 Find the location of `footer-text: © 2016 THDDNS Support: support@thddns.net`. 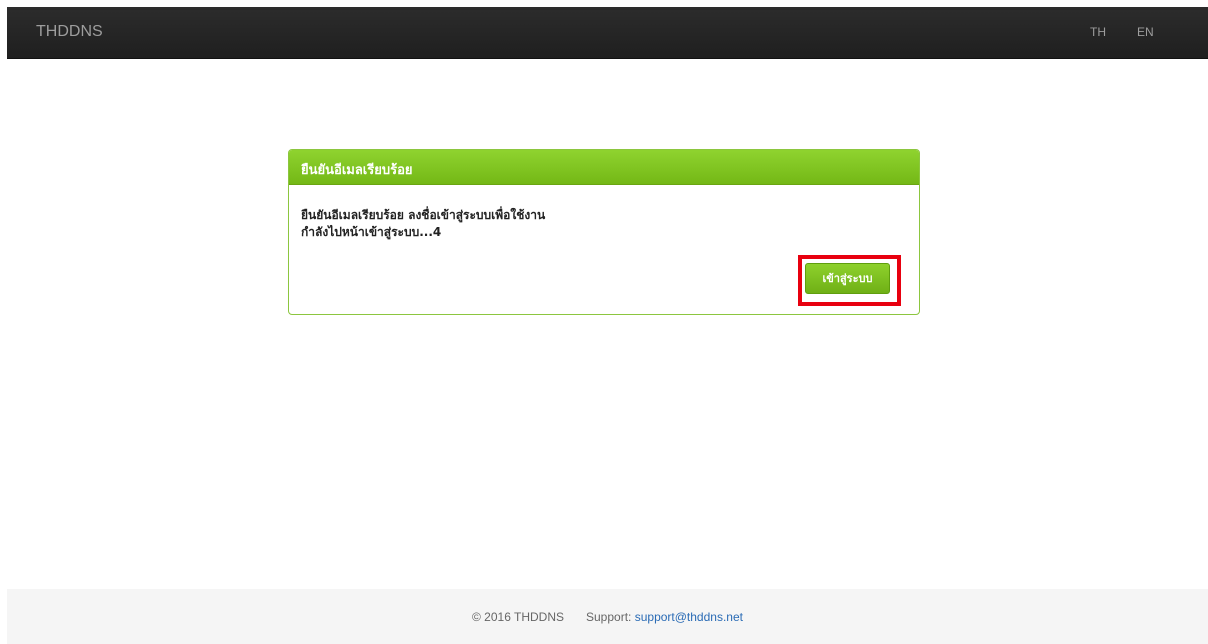

footer-text: © 2016 THDDNS Support: support@thddns.net is located at coordinates (607, 617).